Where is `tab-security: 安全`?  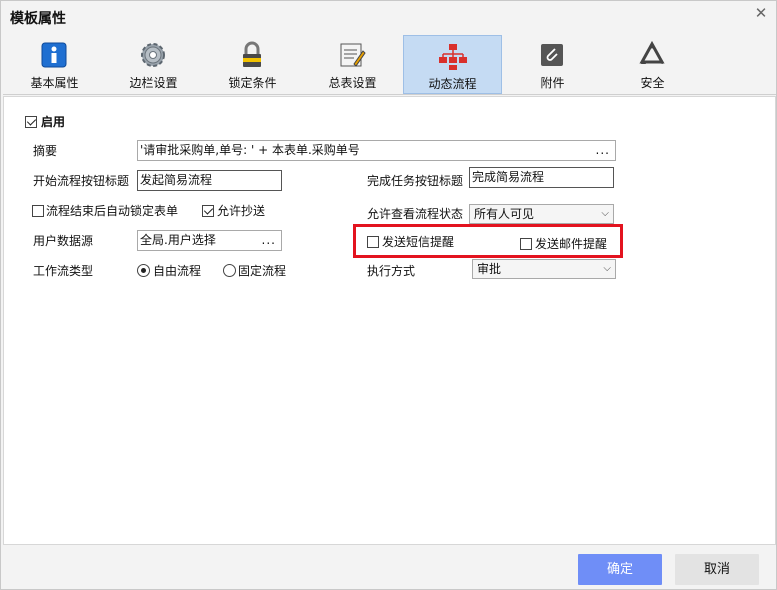 tab-security: 安全 is located at coordinates (652, 64).